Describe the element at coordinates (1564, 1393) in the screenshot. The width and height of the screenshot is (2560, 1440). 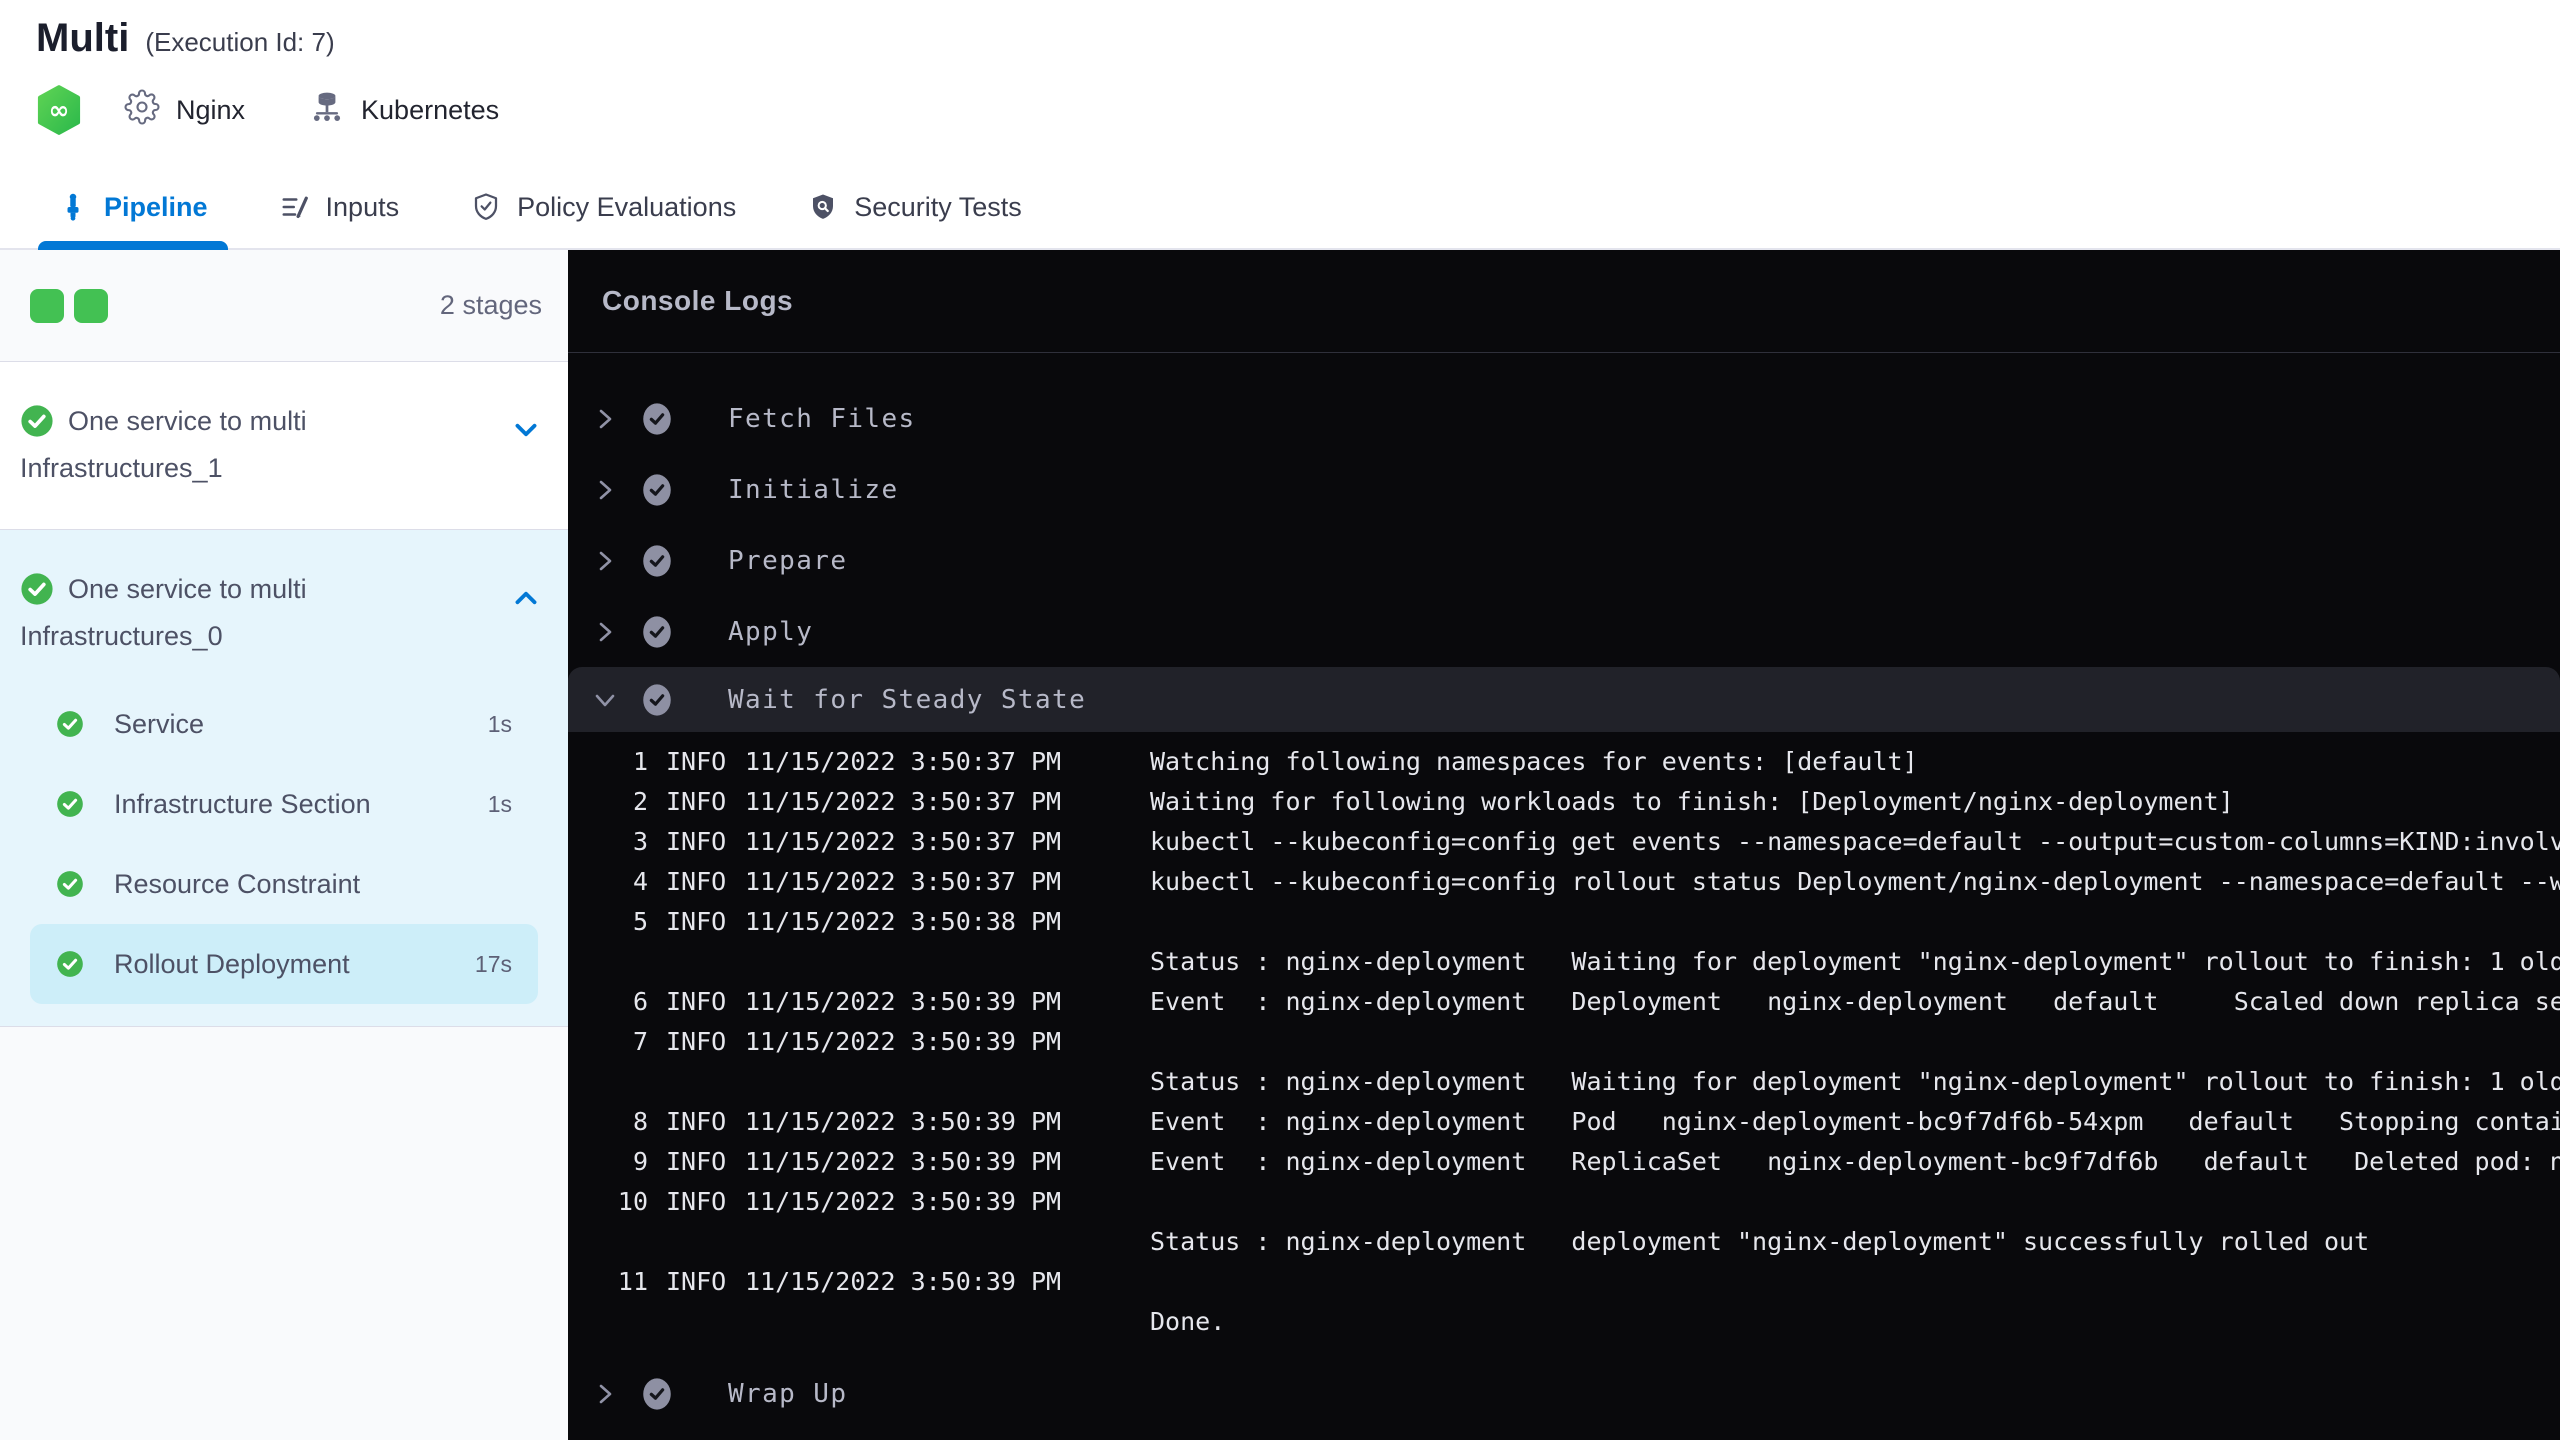
I see `console-step-wrap-up: Wrap Up` at that location.